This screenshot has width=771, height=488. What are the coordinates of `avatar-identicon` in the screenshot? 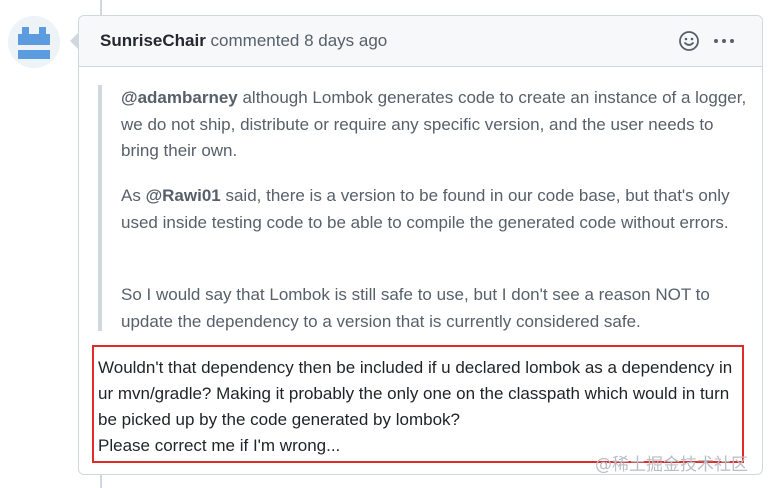 It's located at (34, 42).